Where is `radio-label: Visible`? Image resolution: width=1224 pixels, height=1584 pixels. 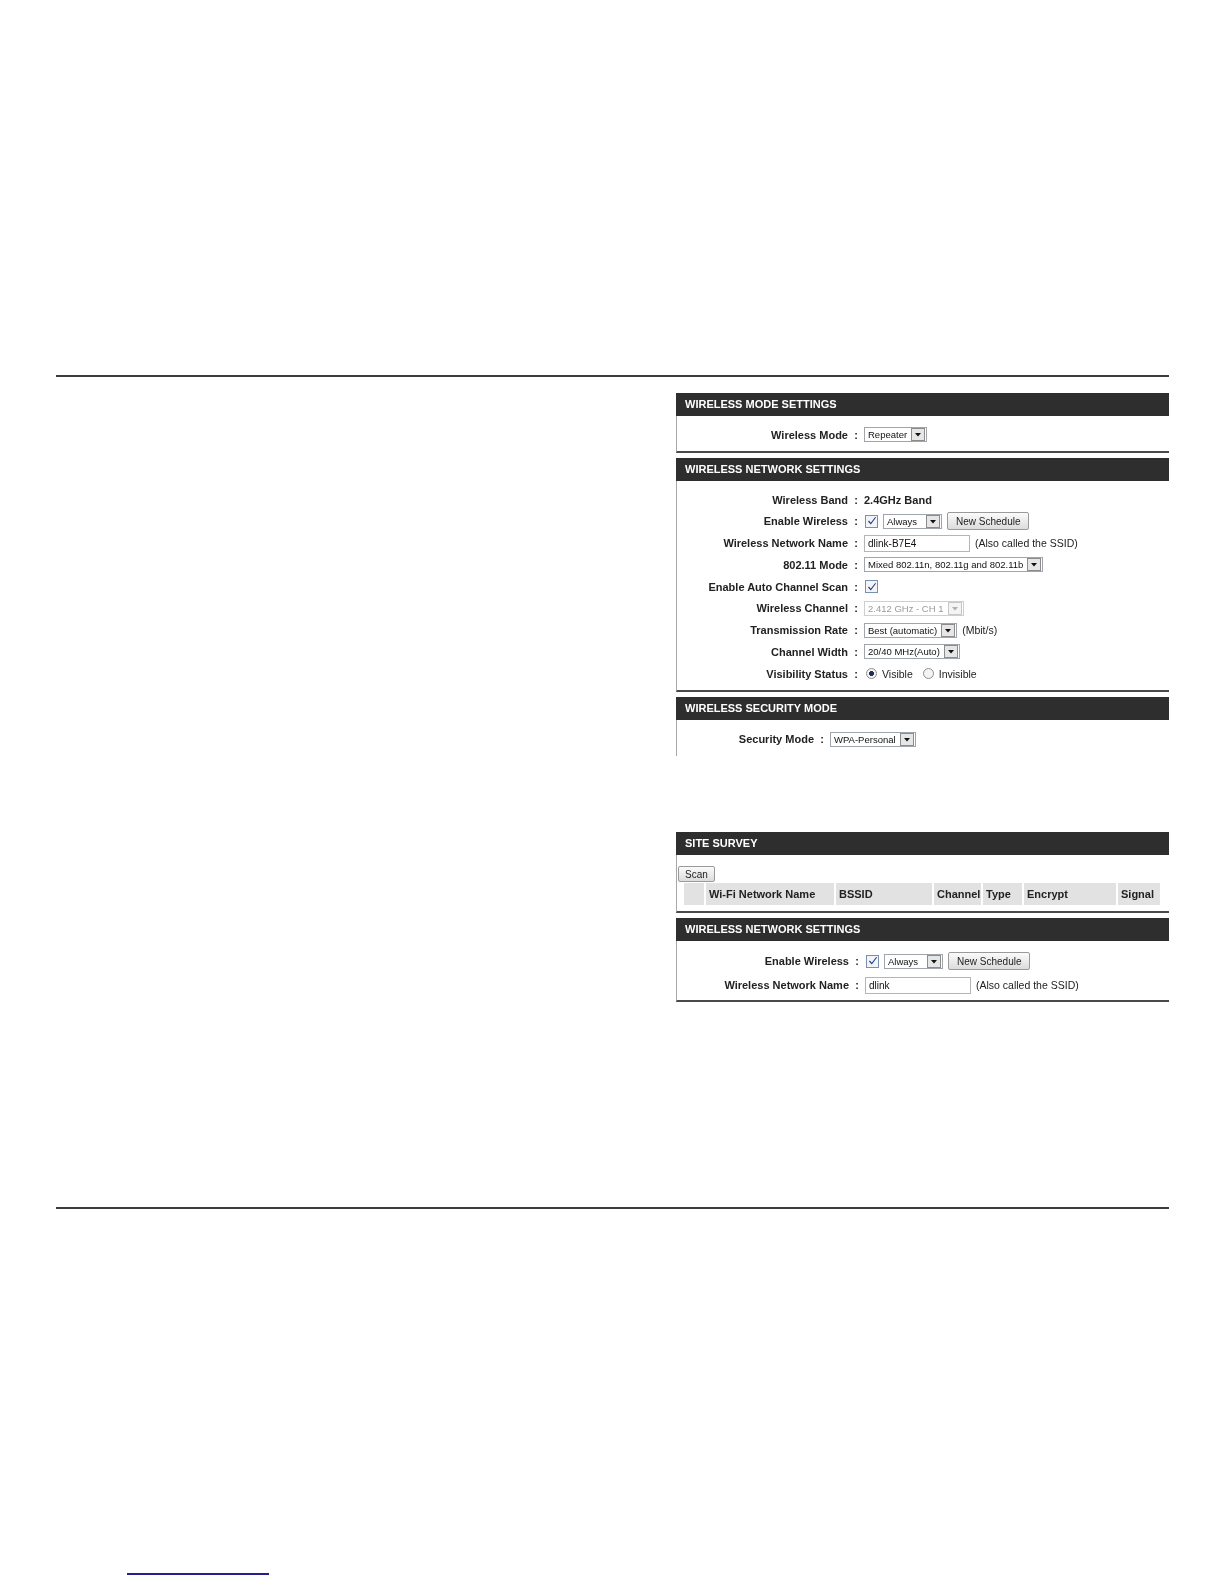 radio-label: Visible is located at coordinates (897, 673).